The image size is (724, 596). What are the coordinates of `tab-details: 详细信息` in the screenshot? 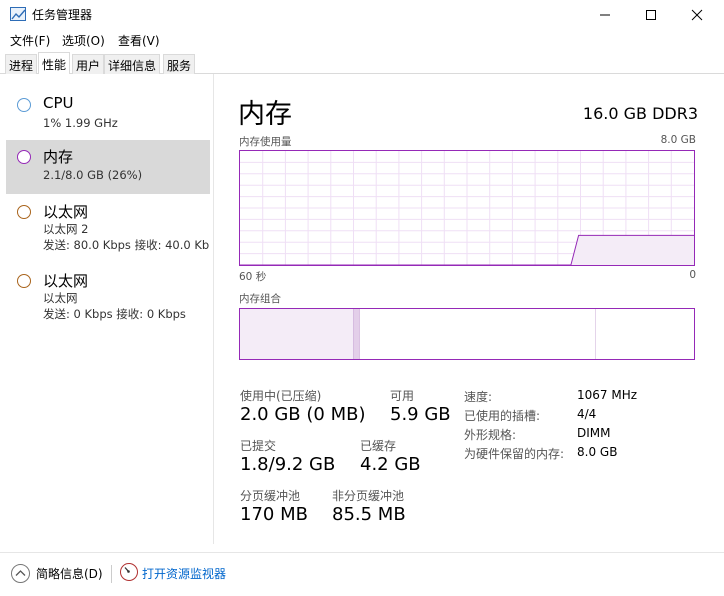 It's located at (132, 64).